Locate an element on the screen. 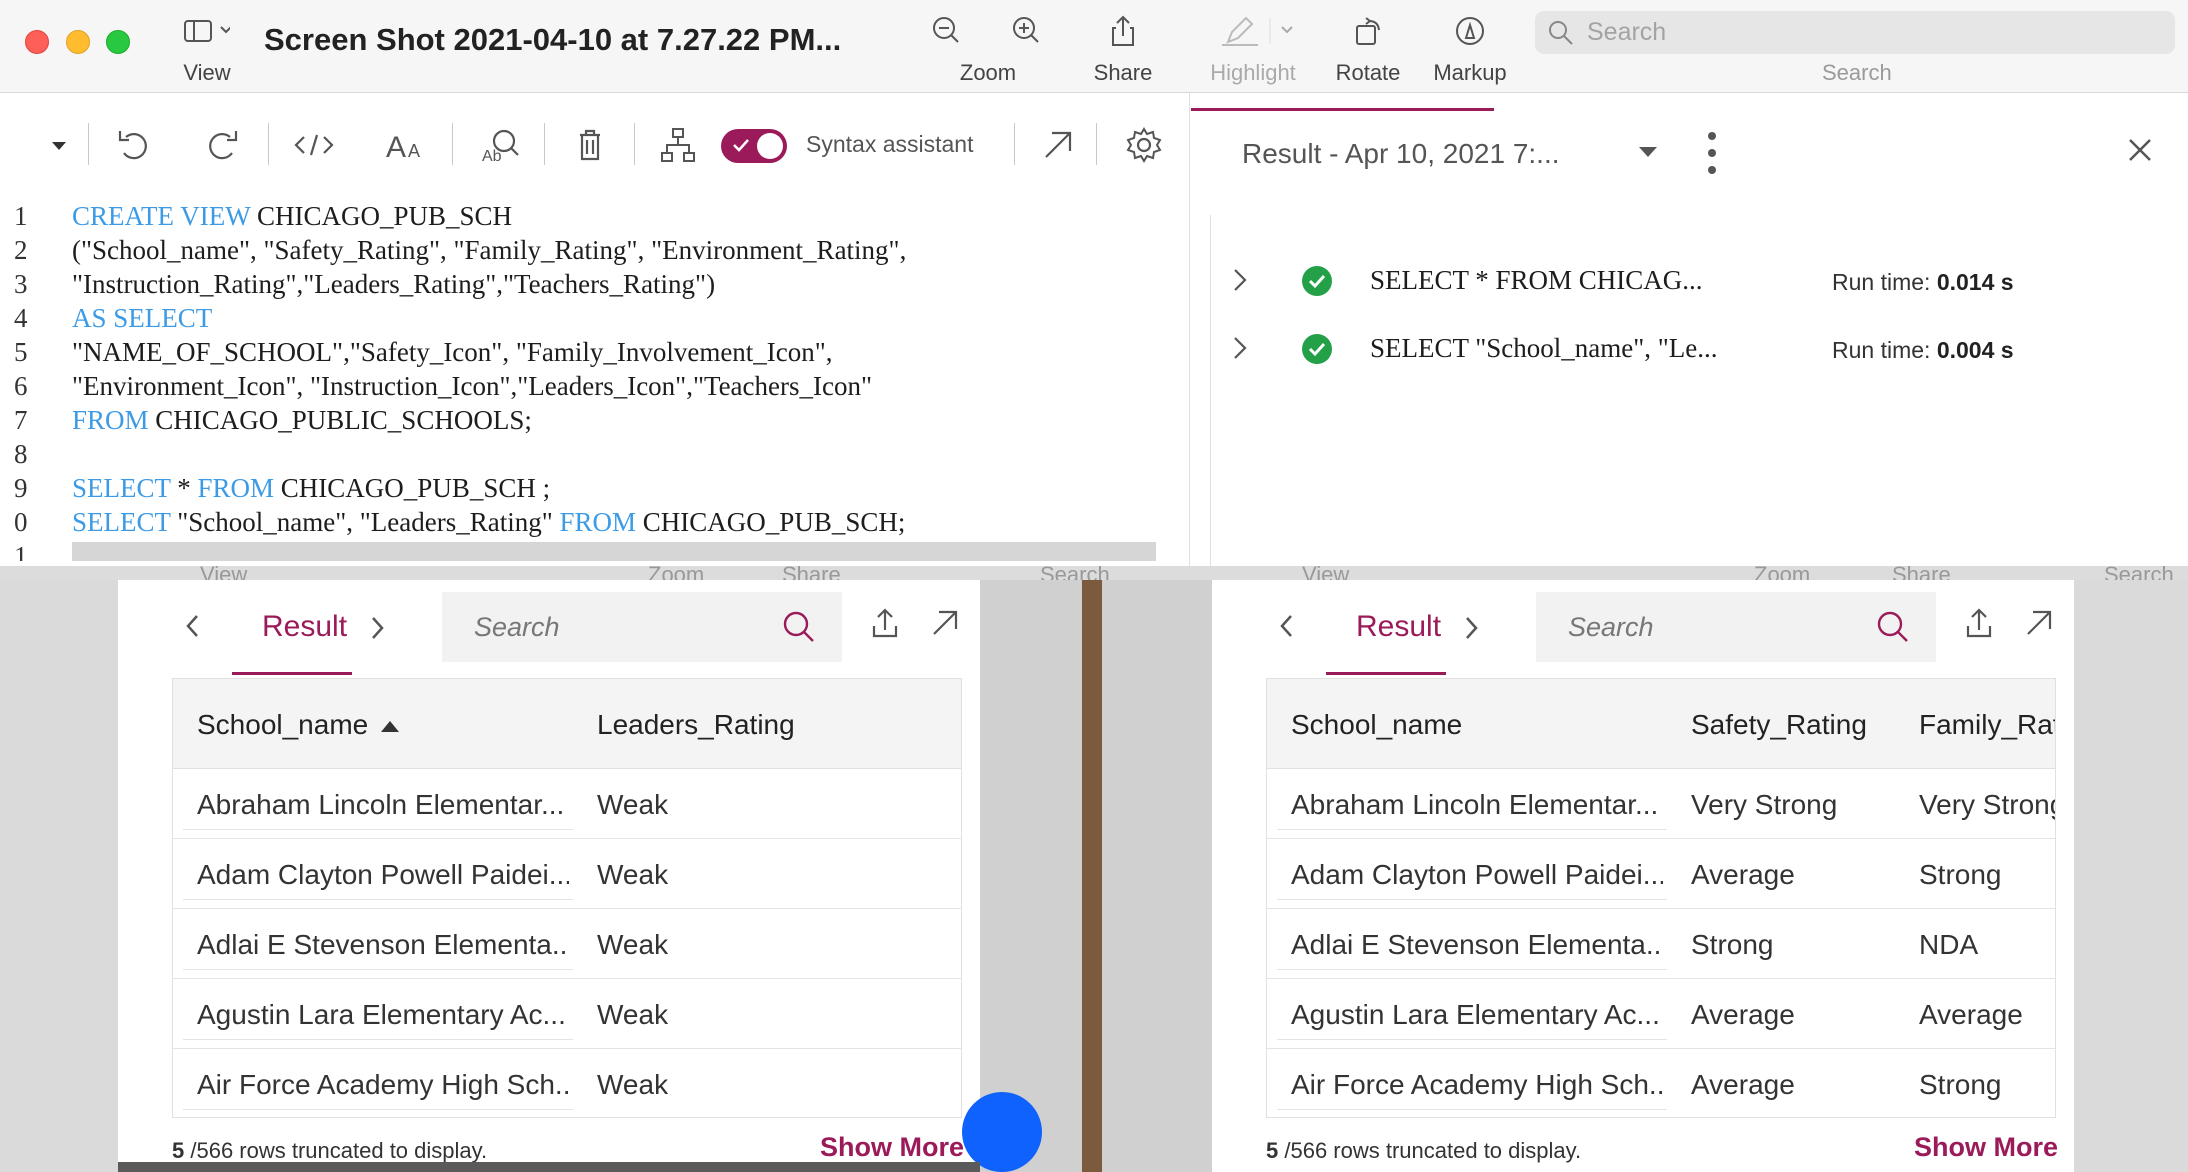  close-window-button is located at coordinates (37, 42).